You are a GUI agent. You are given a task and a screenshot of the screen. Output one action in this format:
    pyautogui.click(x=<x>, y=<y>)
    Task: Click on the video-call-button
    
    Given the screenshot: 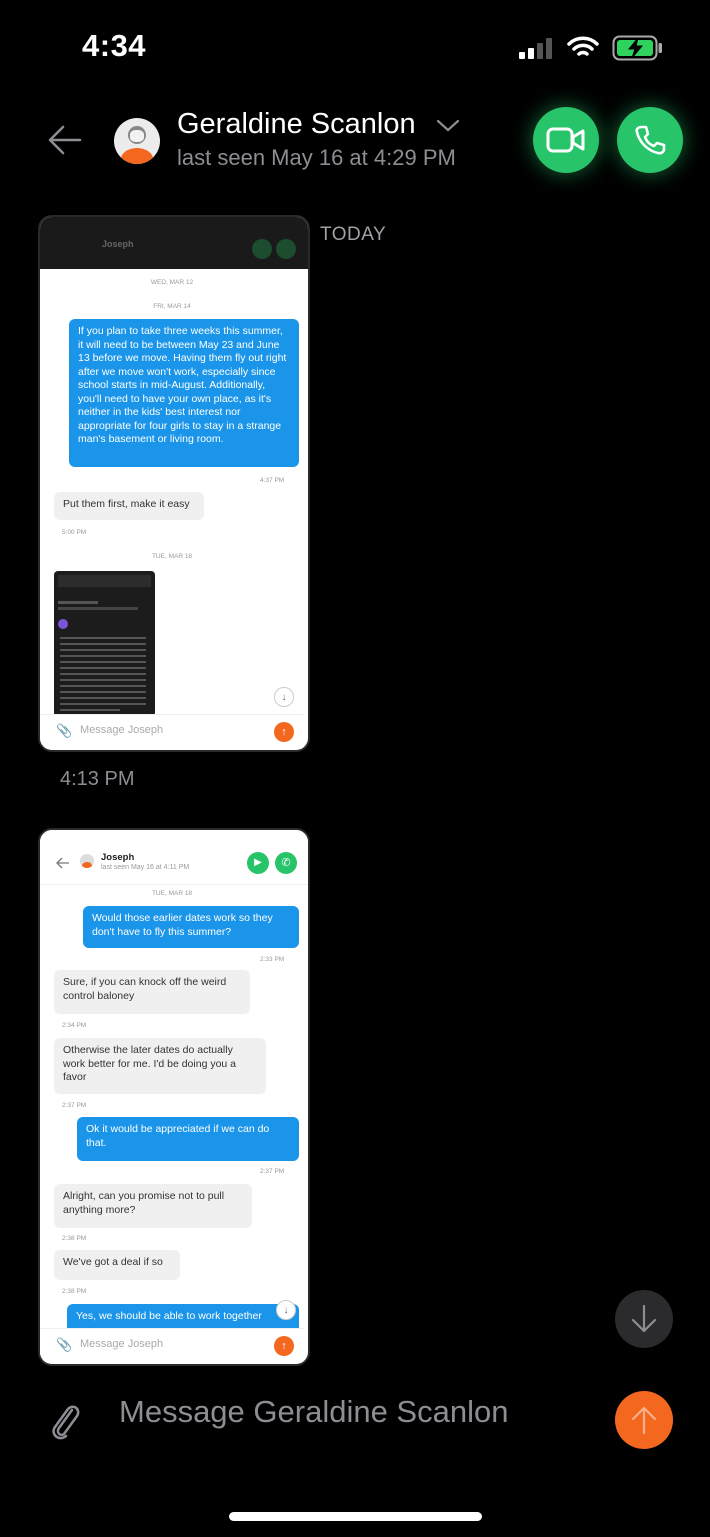 What is the action you would take?
    pyautogui.click(x=566, y=140)
    